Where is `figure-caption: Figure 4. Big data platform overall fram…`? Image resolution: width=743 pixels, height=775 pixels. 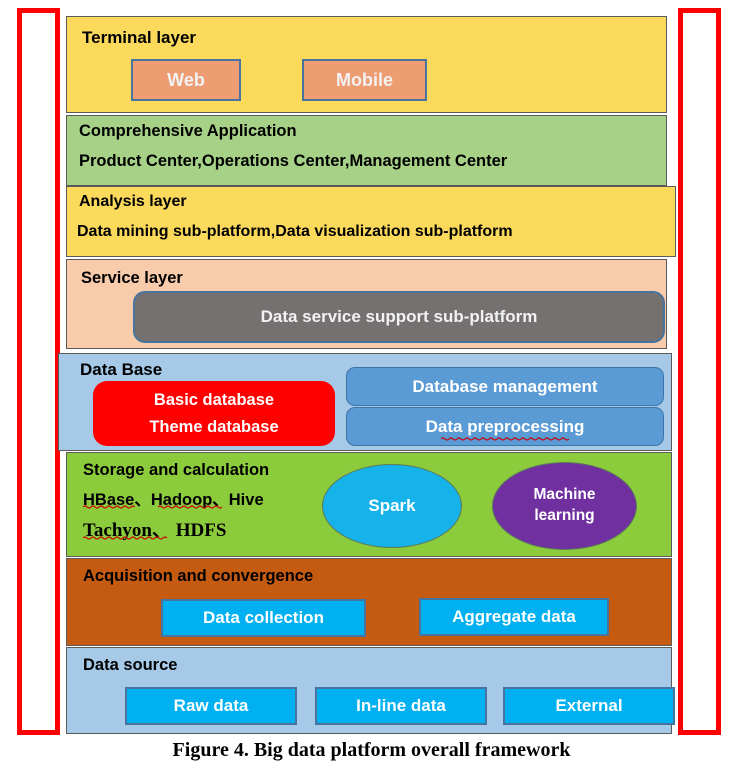
figure-caption: Figure 4. Big data platform overall fram… is located at coordinates (371, 750).